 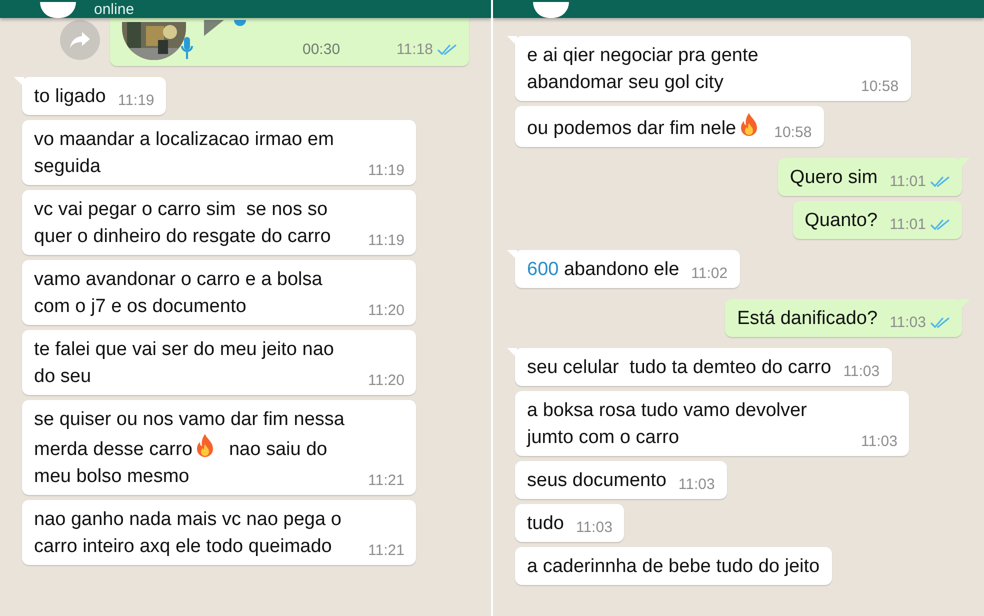 I want to click on contact-status: online, so click(x=114, y=10).